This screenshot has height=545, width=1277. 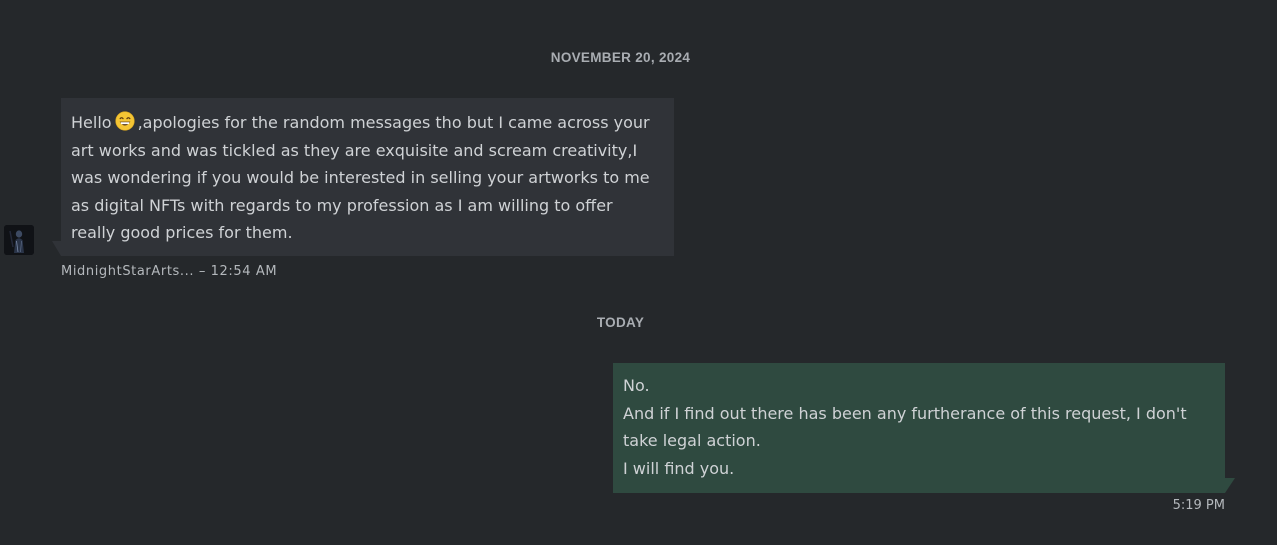 I want to click on outgoing-message-time: 5:19 PM, so click(x=1198, y=505).